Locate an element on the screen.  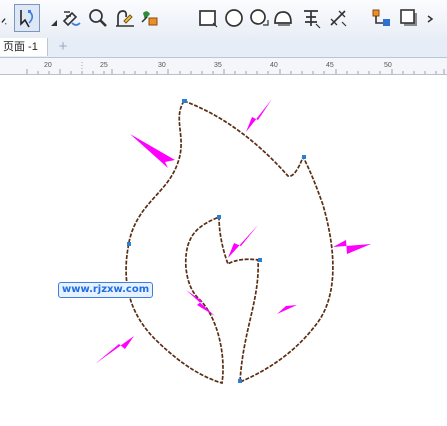
freehand-tool is located at coordinates (124, 18).